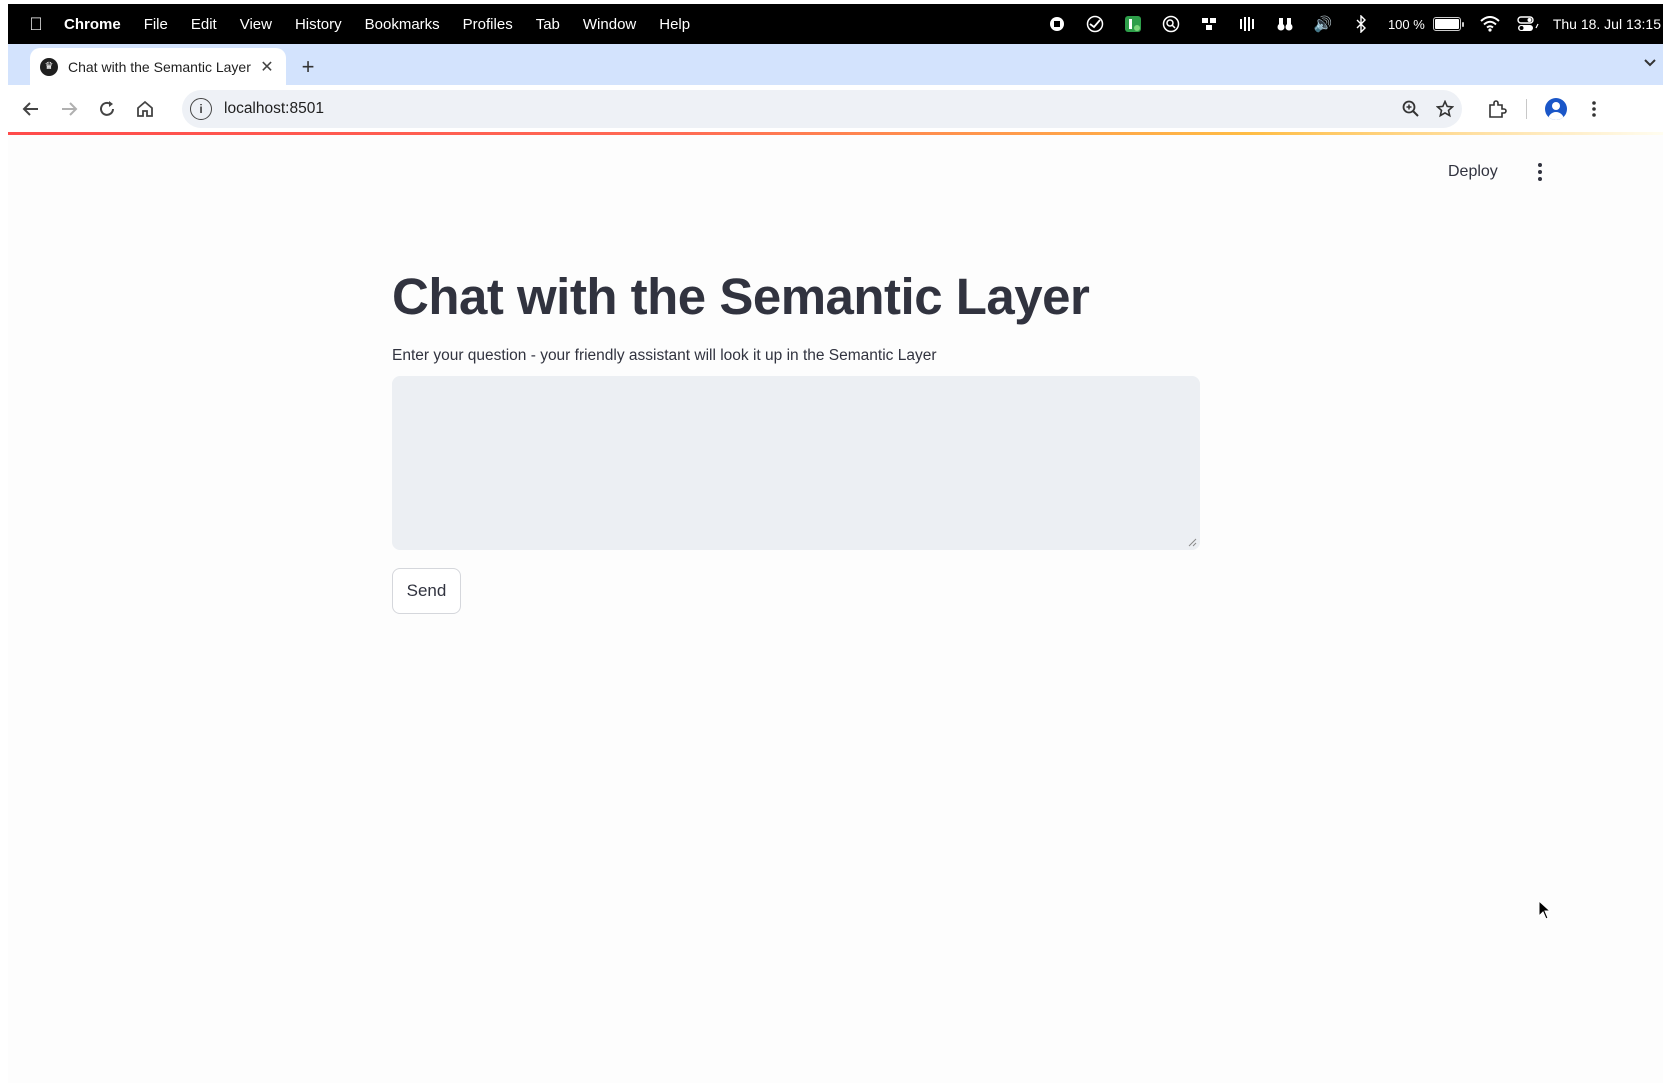 The width and height of the screenshot is (1663, 1083). I want to click on reload-icon, so click(107, 109).